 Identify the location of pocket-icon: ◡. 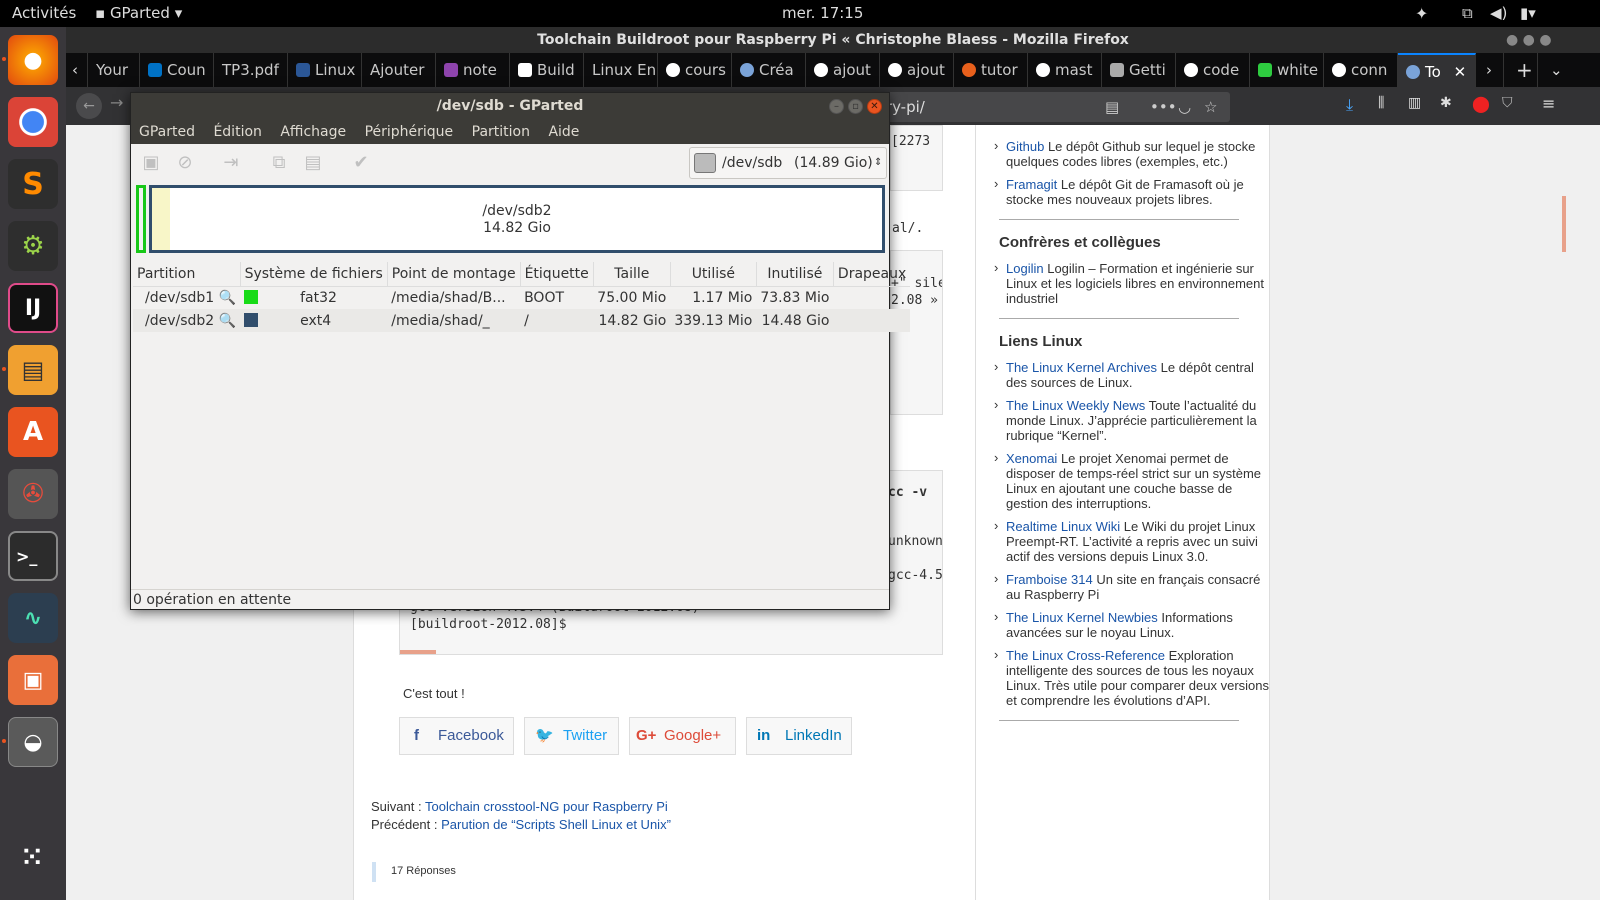
(1184, 107).